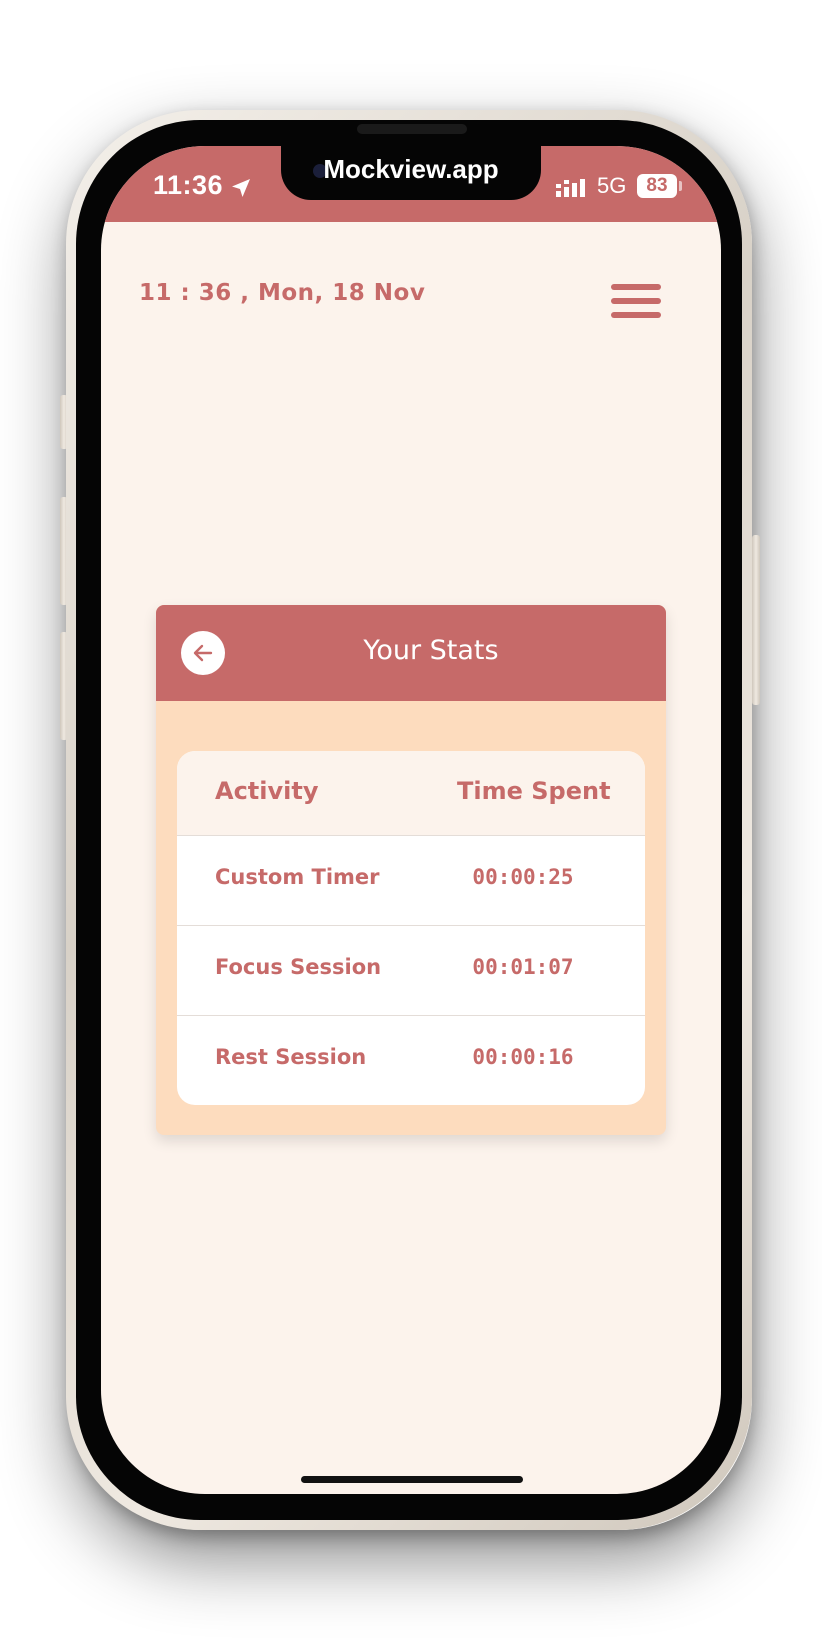 The width and height of the screenshot is (822, 1640). What do you see at coordinates (241, 188) in the screenshot?
I see `location-arrow-icon` at bounding box center [241, 188].